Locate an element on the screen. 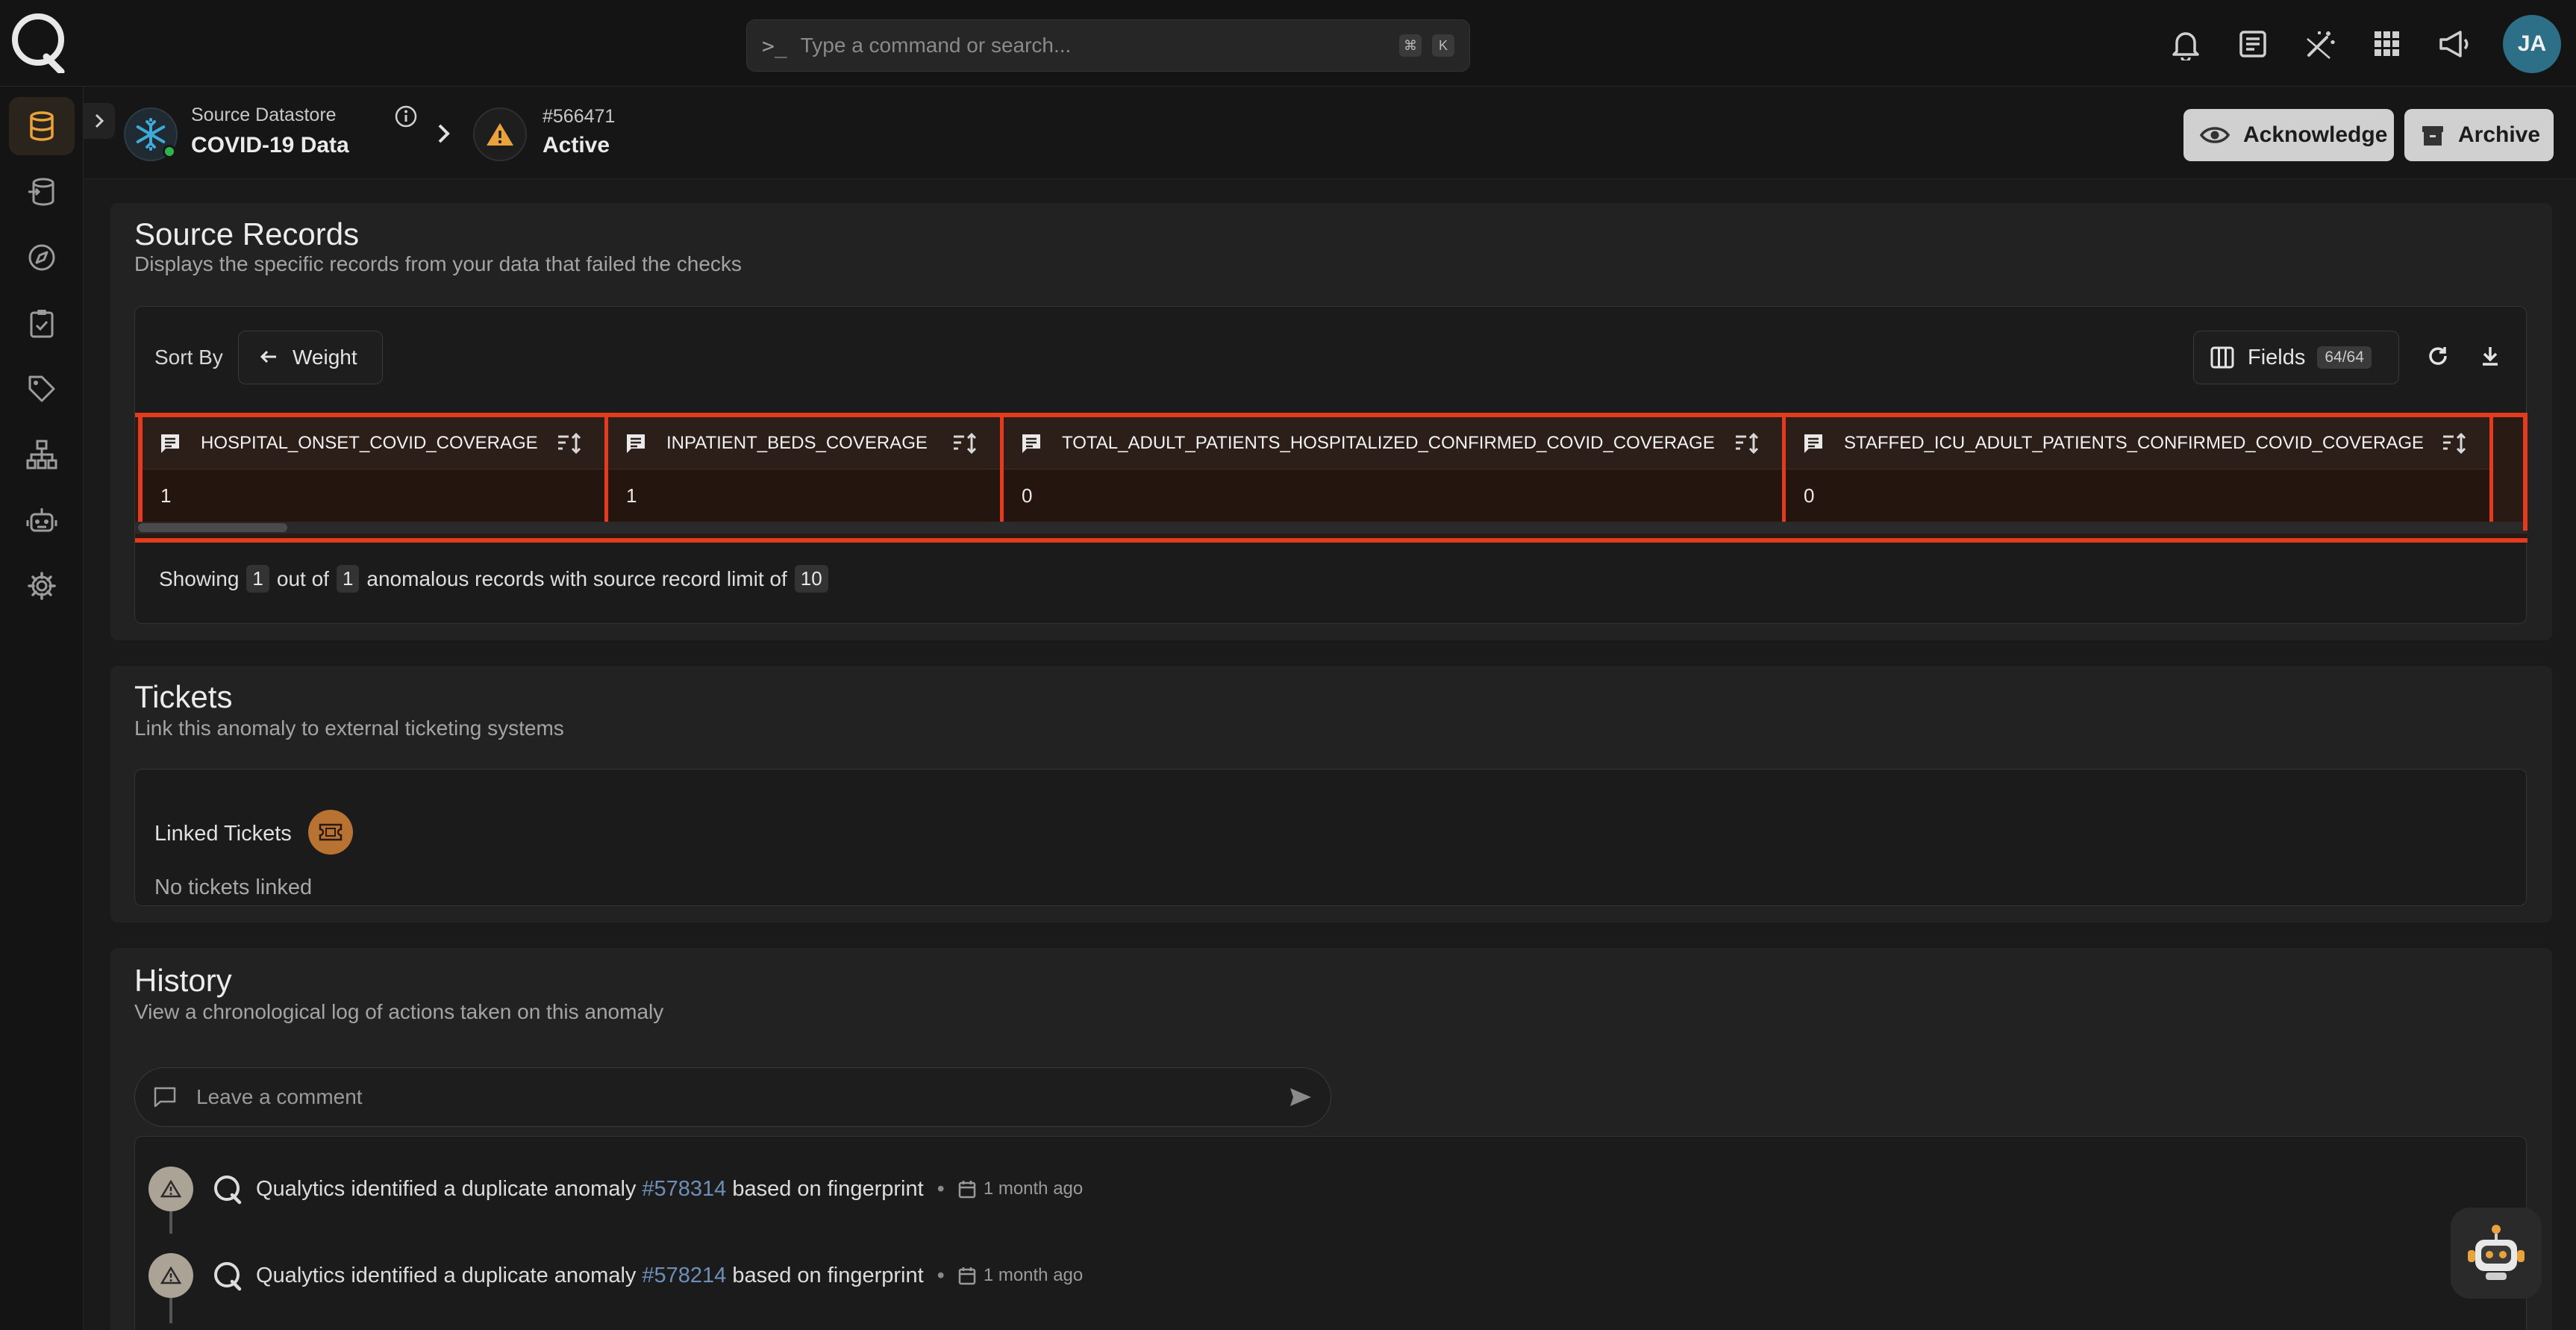 Image resolution: width=2576 pixels, height=1330 pixels. assistant-bot-button is located at coordinates (2496, 1253).